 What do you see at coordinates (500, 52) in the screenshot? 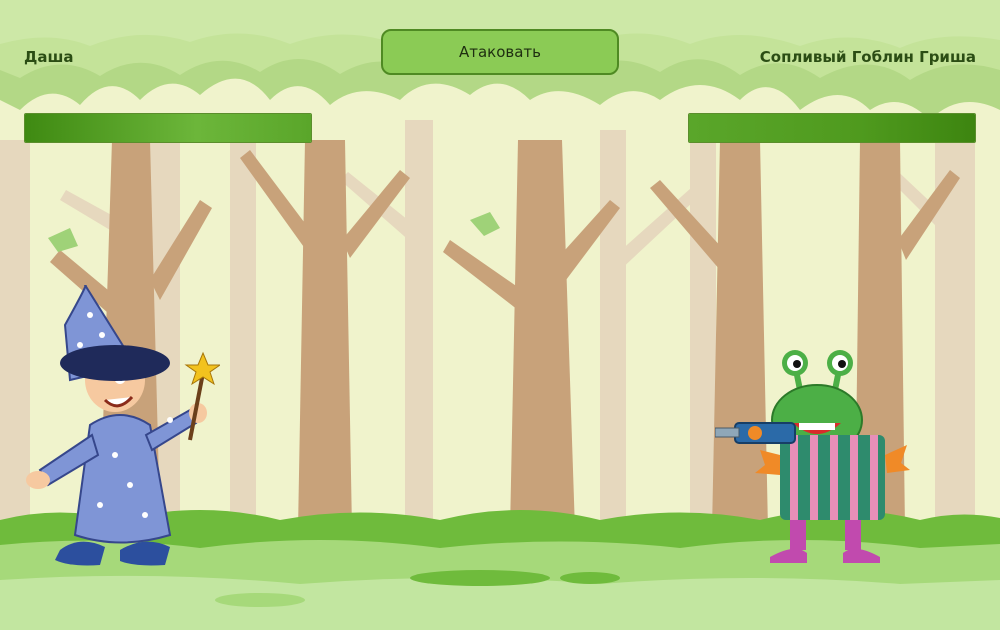
I see `attack-button: Атаковать` at bounding box center [500, 52].